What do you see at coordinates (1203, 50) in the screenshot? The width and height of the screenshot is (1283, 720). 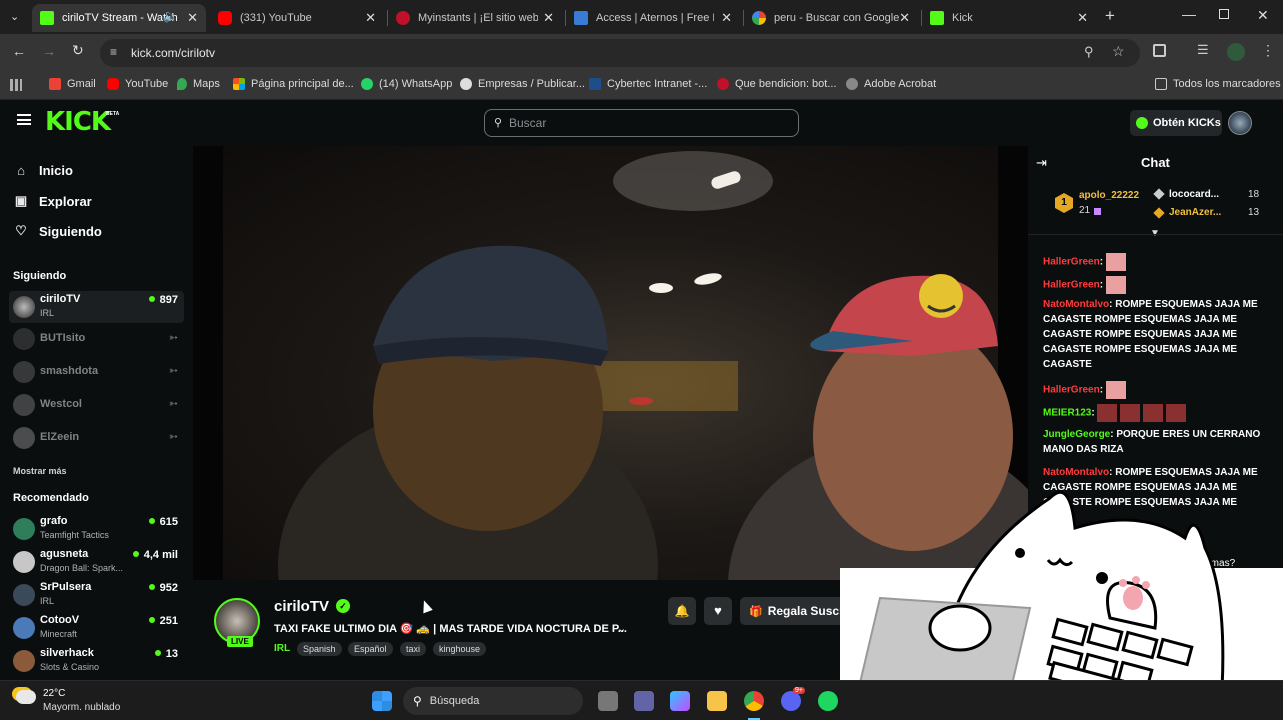 I see `media-control-icon: ☰` at bounding box center [1203, 50].